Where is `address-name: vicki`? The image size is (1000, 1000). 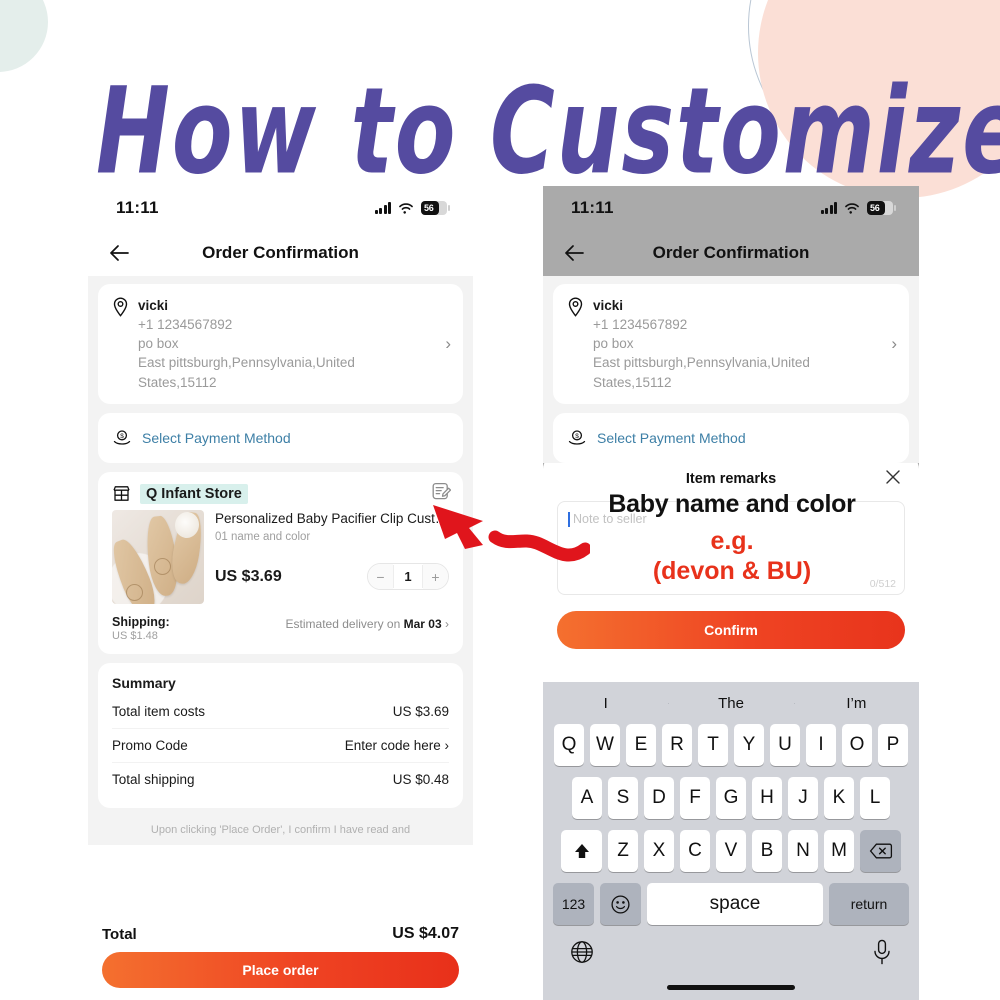
address-name: vicki is located at coordinates (608, 305).